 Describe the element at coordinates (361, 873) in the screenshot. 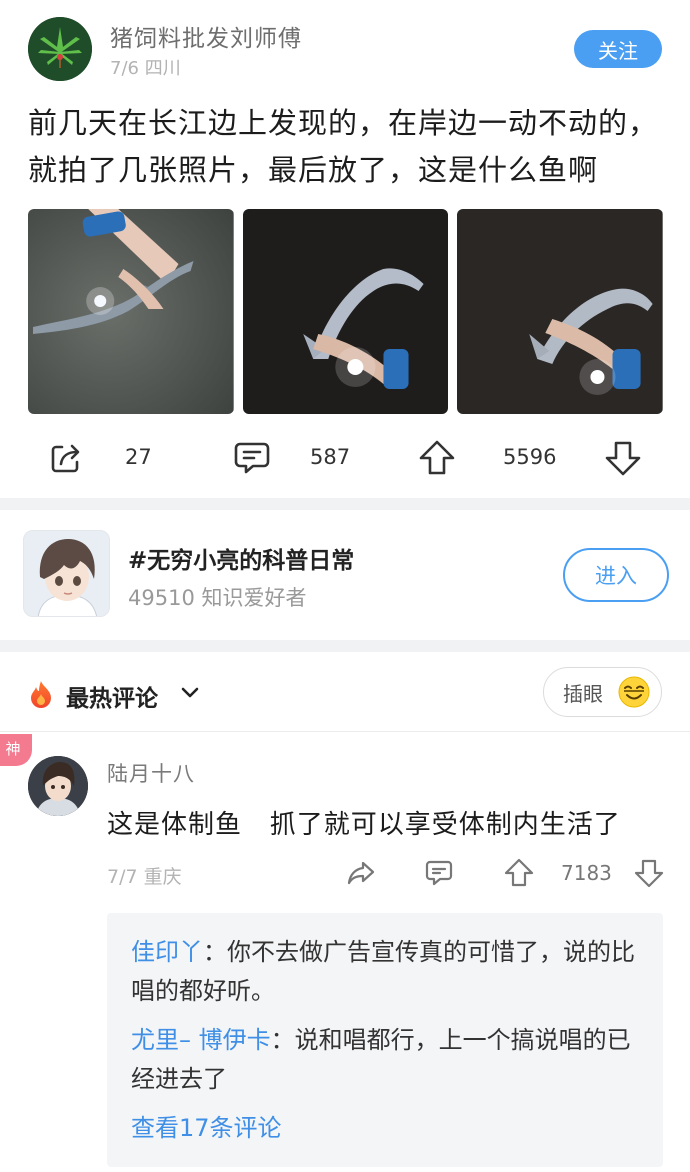

I see `share-arrow-icon` at that location.